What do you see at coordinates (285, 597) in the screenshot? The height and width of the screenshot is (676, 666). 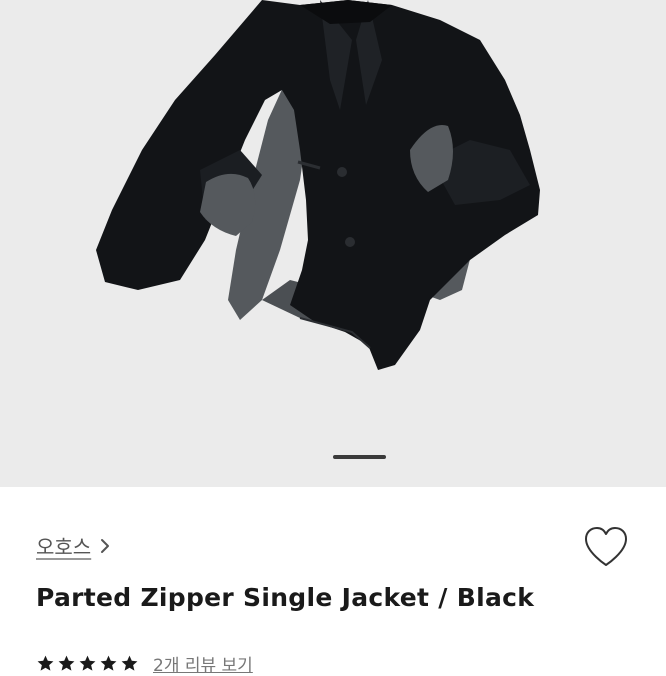 I see `product-title: Parted Zipper Single Jacket / Black` at bounding box center [285, 597].